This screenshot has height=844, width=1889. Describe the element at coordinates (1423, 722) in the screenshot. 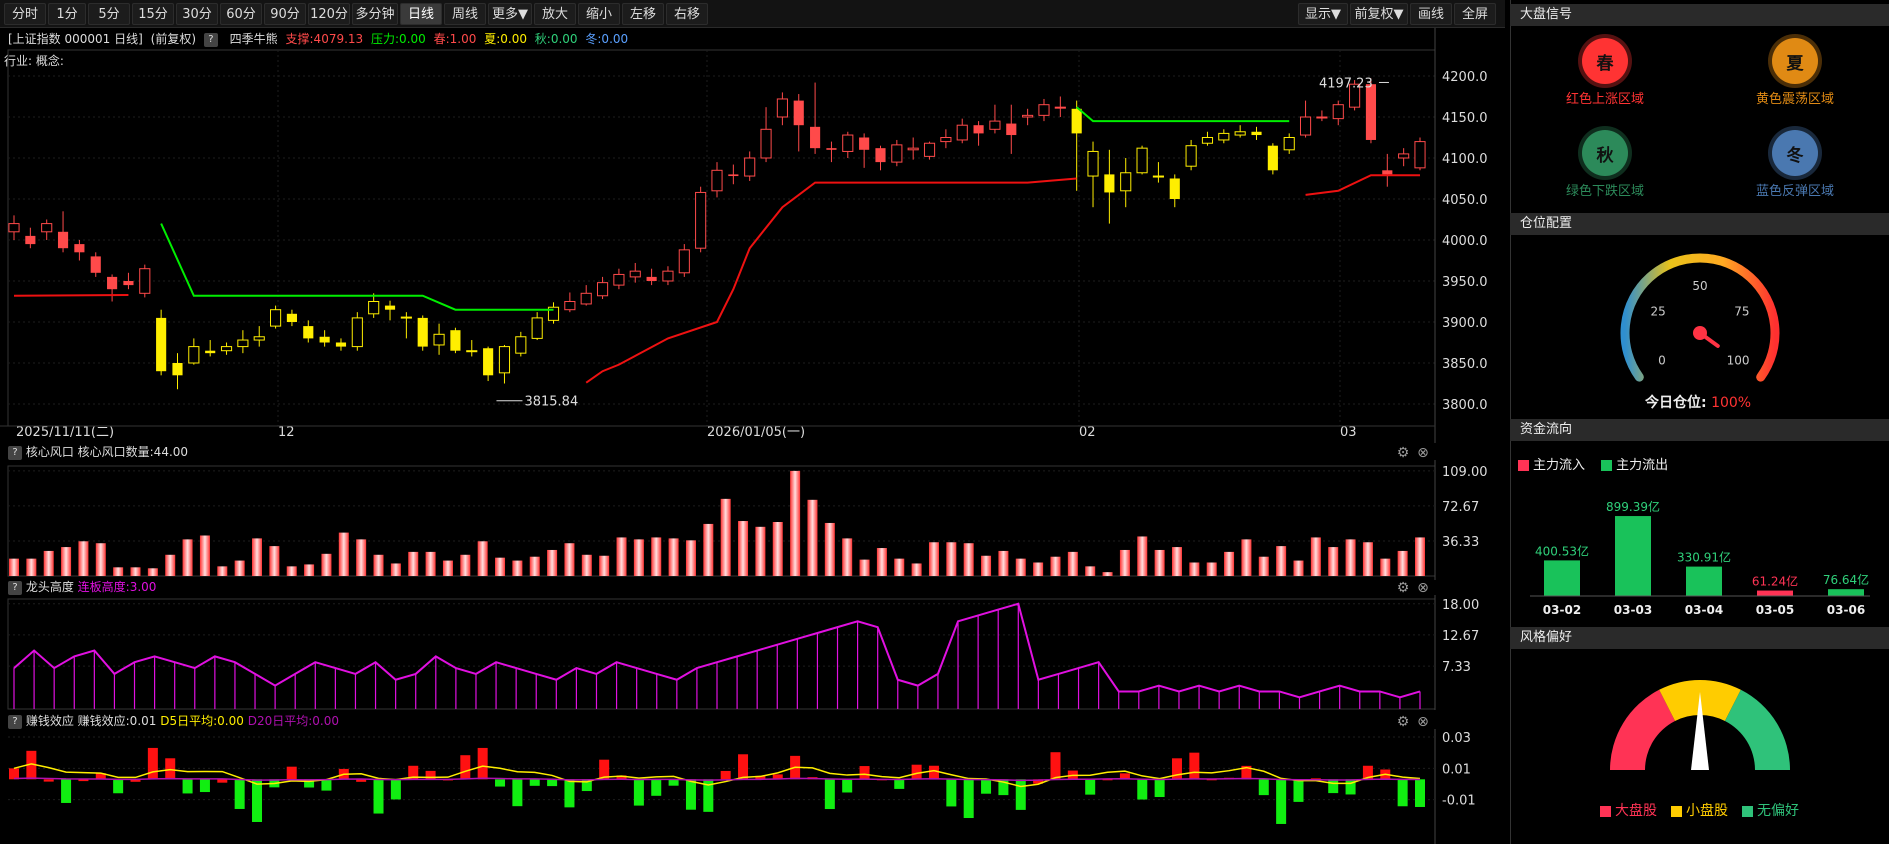

I see `panel3-close-icon: ⊗` at that location.